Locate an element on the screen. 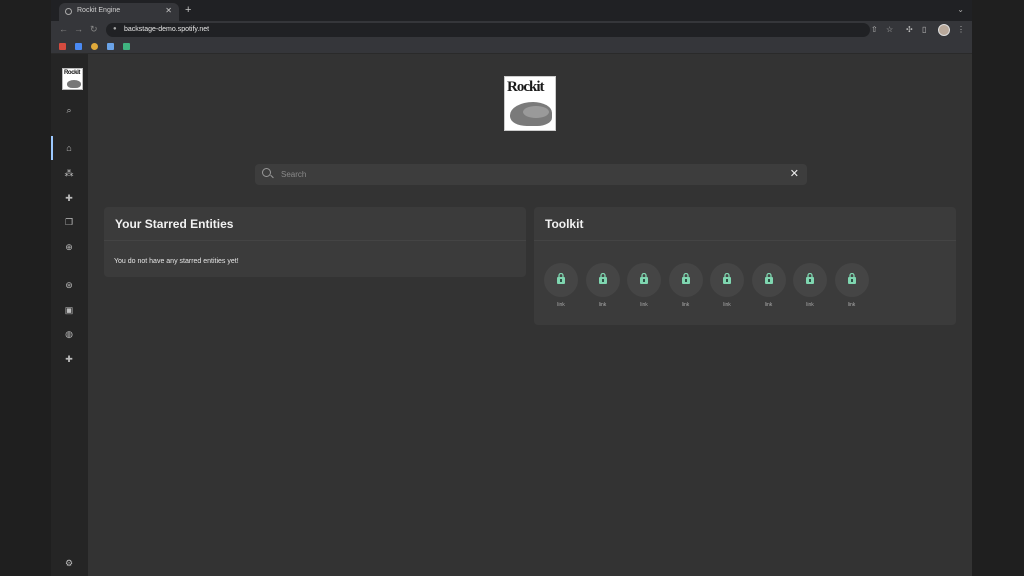 This screenshot has height=576, width=1024. sidebar: Rockit ⌕ ⌂ ⁂ ✚ ❐ ⊕ ⊛ ▣ ◍ ✚ ⚙ is located at coordinates (69, 315).